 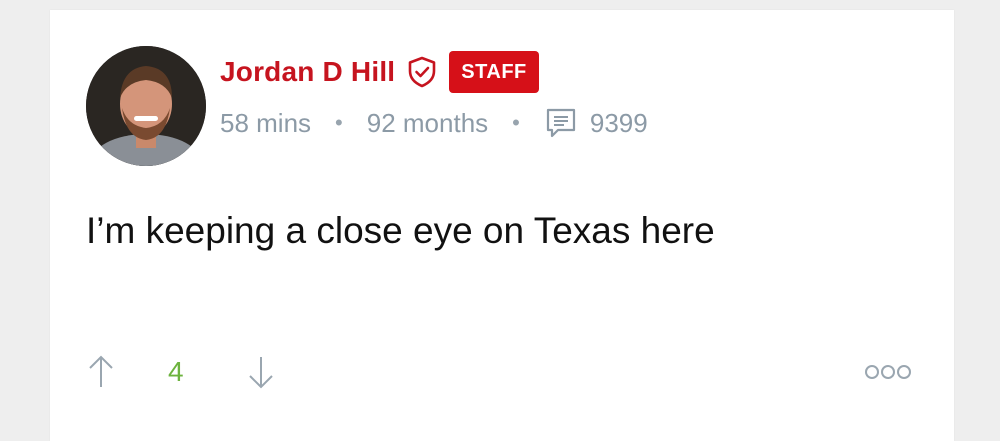 I want to click on author-name: Jordan D Hill, so click(x=307, y=72).